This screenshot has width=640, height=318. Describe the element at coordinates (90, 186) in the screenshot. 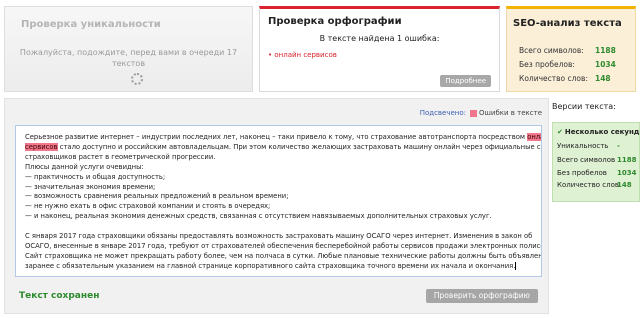

I see `text-line: — значительная экономия времени;` at that location.